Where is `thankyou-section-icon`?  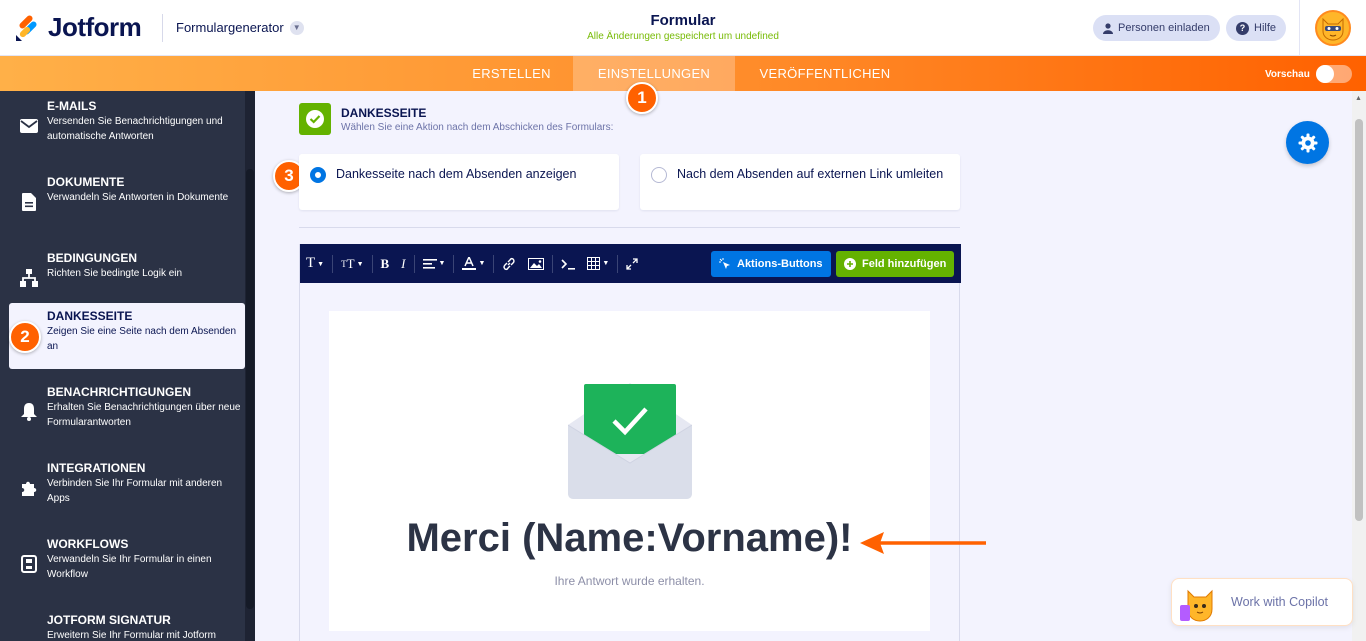 thankyou-section-icon is located at coordinates (315, 119).